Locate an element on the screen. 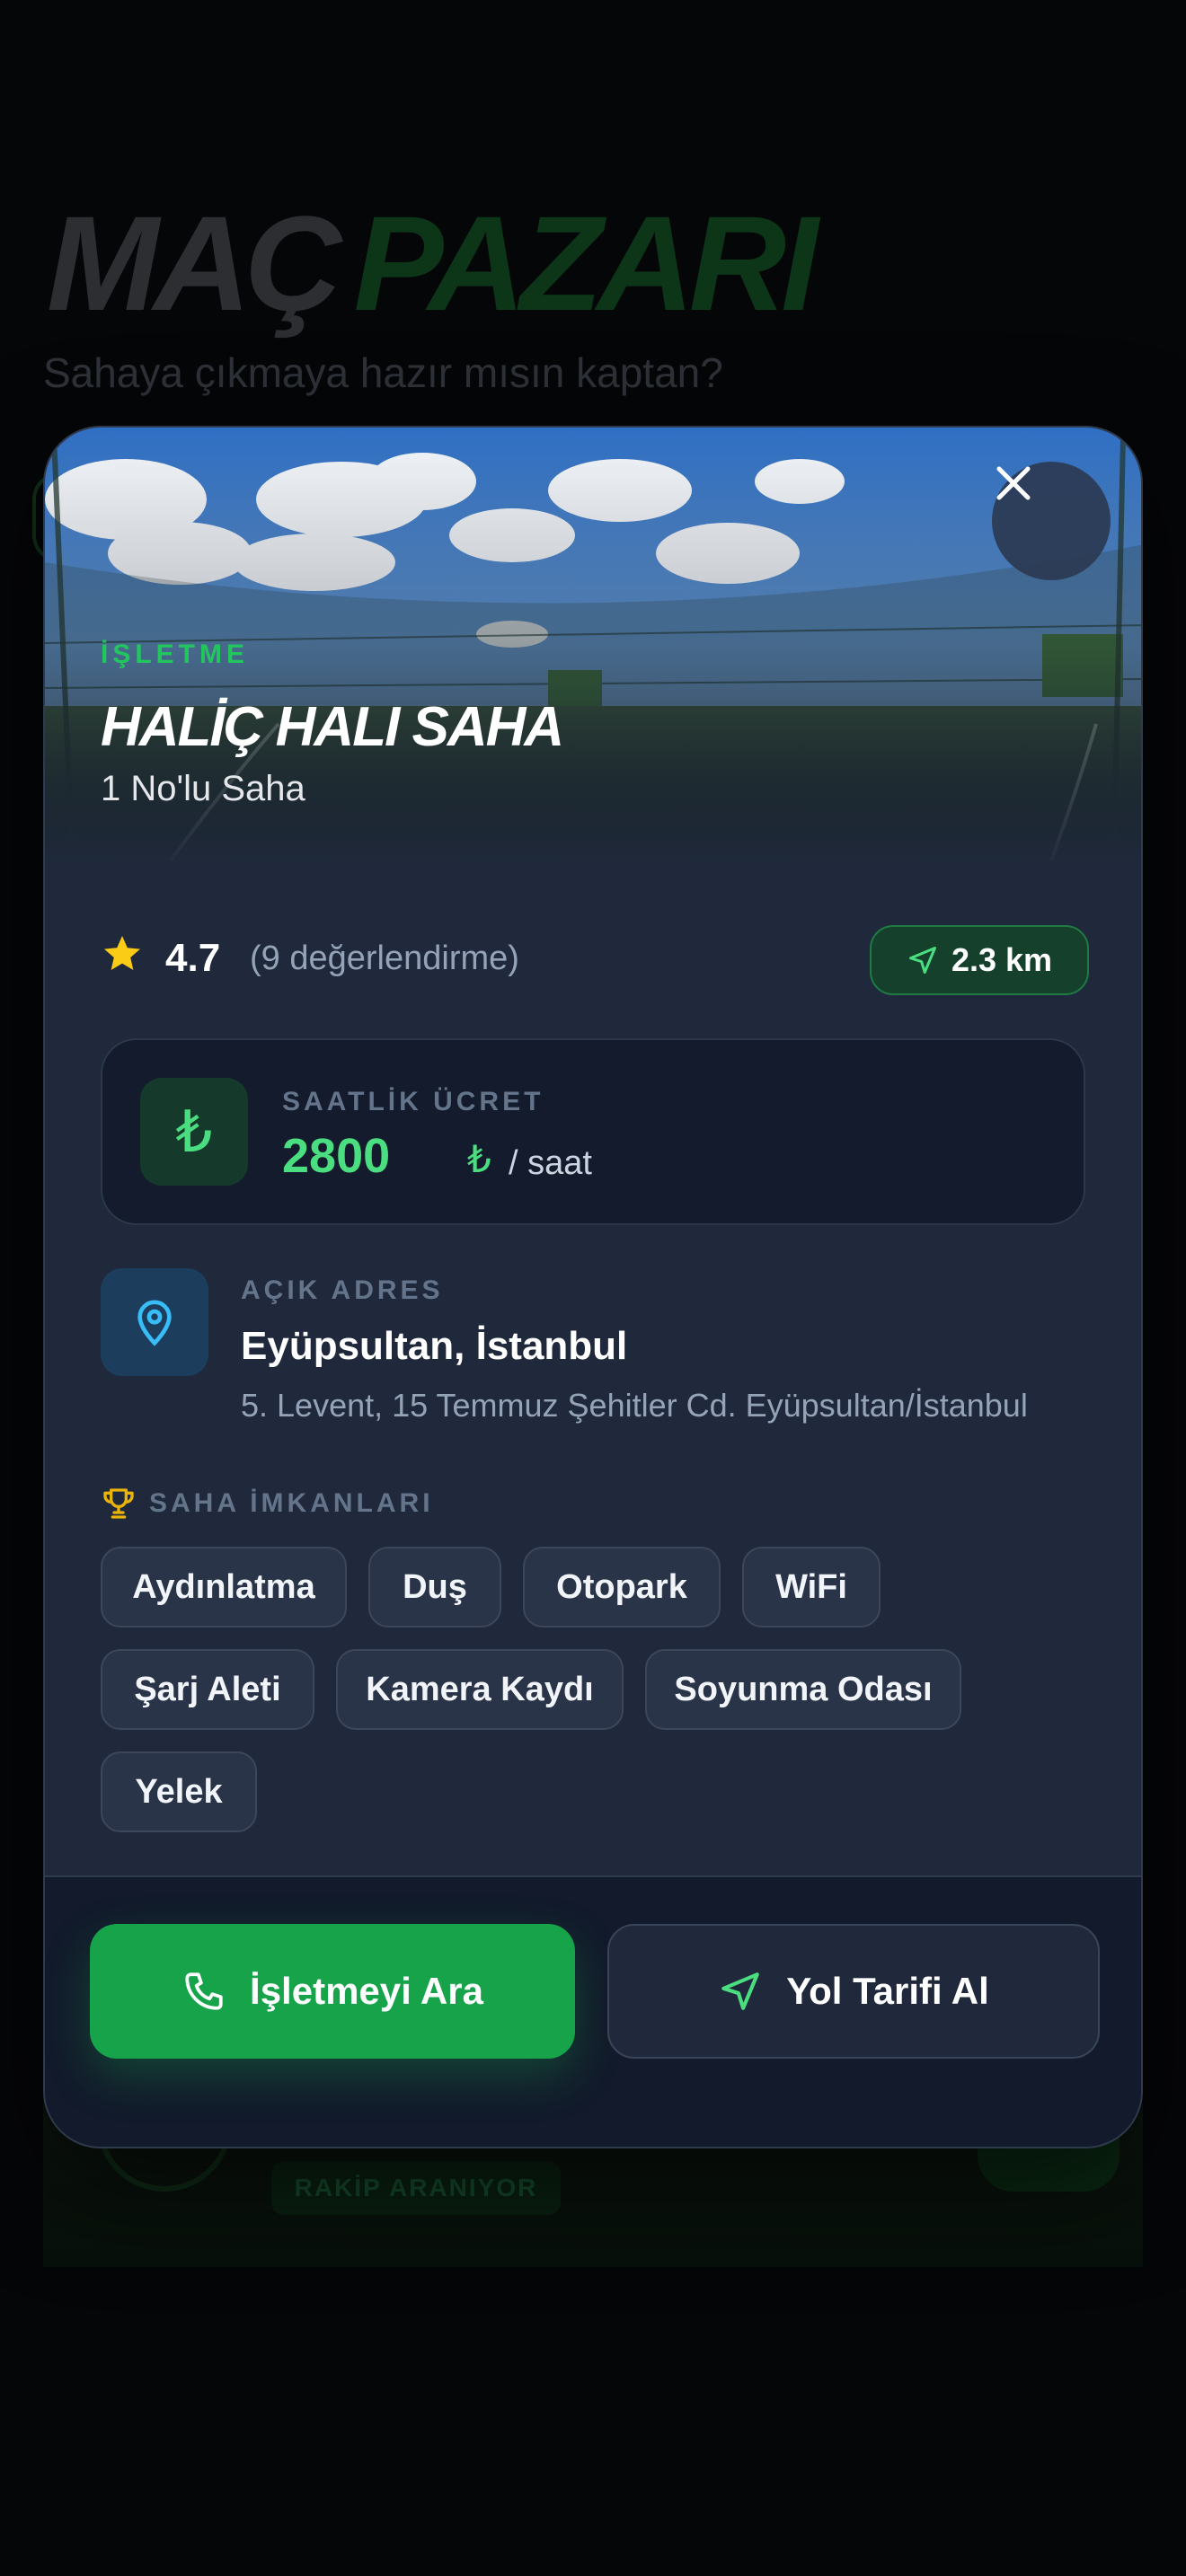 The width and height of the screenshot is (1186, 2576). amenity-chip: Kamera Kaydı is located at coordinates (480, 1689).